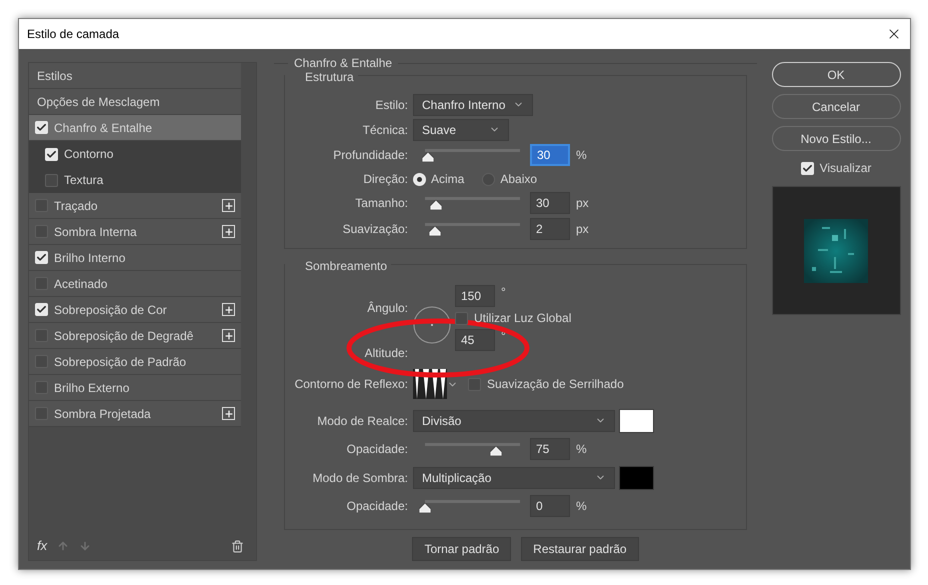 The width and height of the screenshot is (928, 585). Describe the element at coordinates (375, 229) in the screenshot. I see `field-label: Suavização:` at that location.